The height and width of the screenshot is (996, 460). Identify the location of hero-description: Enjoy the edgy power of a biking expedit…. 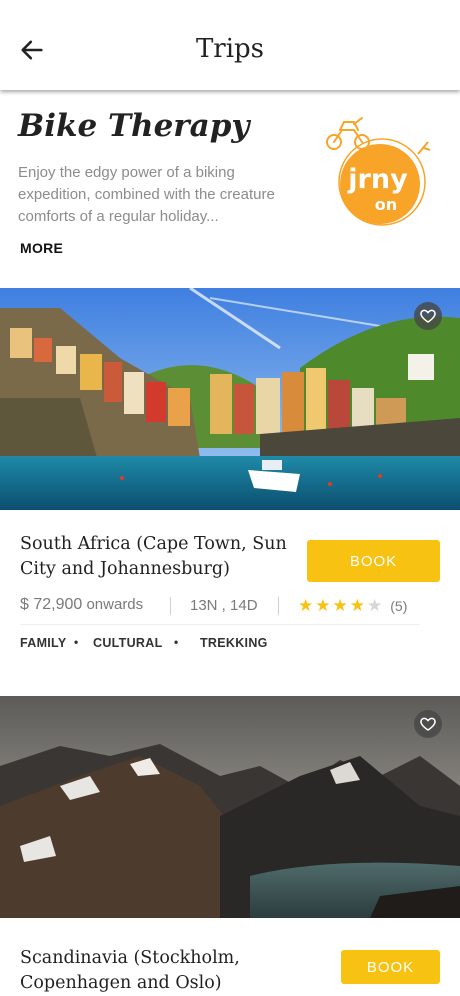
(146, 194).